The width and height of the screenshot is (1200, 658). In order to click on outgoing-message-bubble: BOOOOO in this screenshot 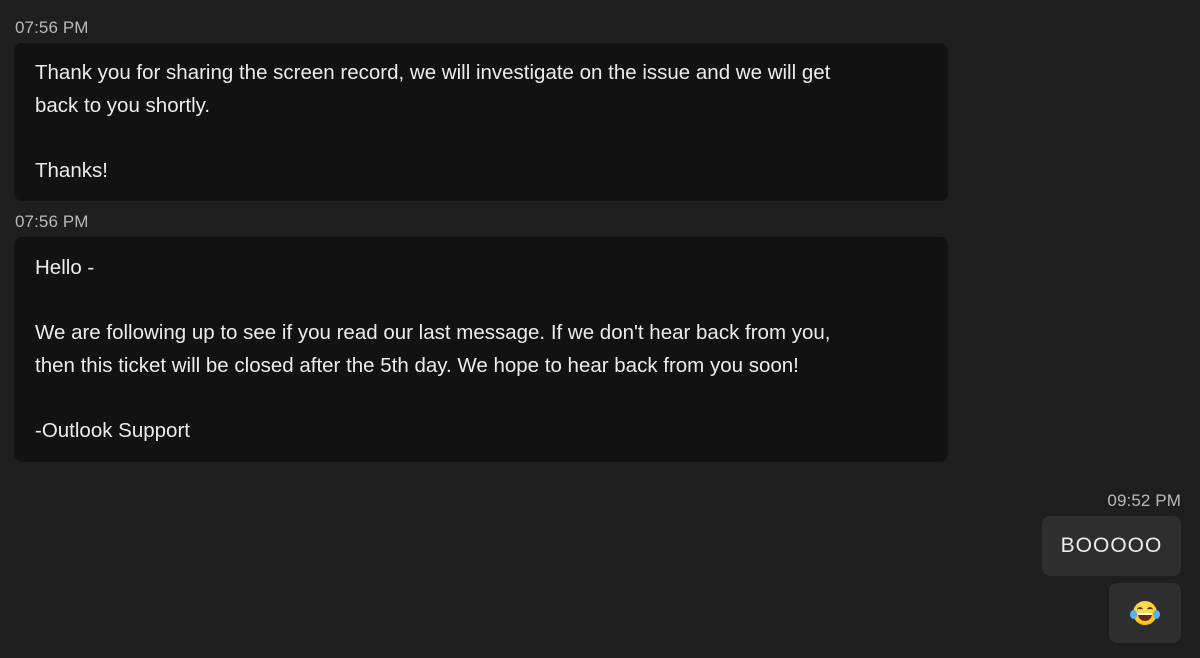, I will do `click(1111, 546)`.